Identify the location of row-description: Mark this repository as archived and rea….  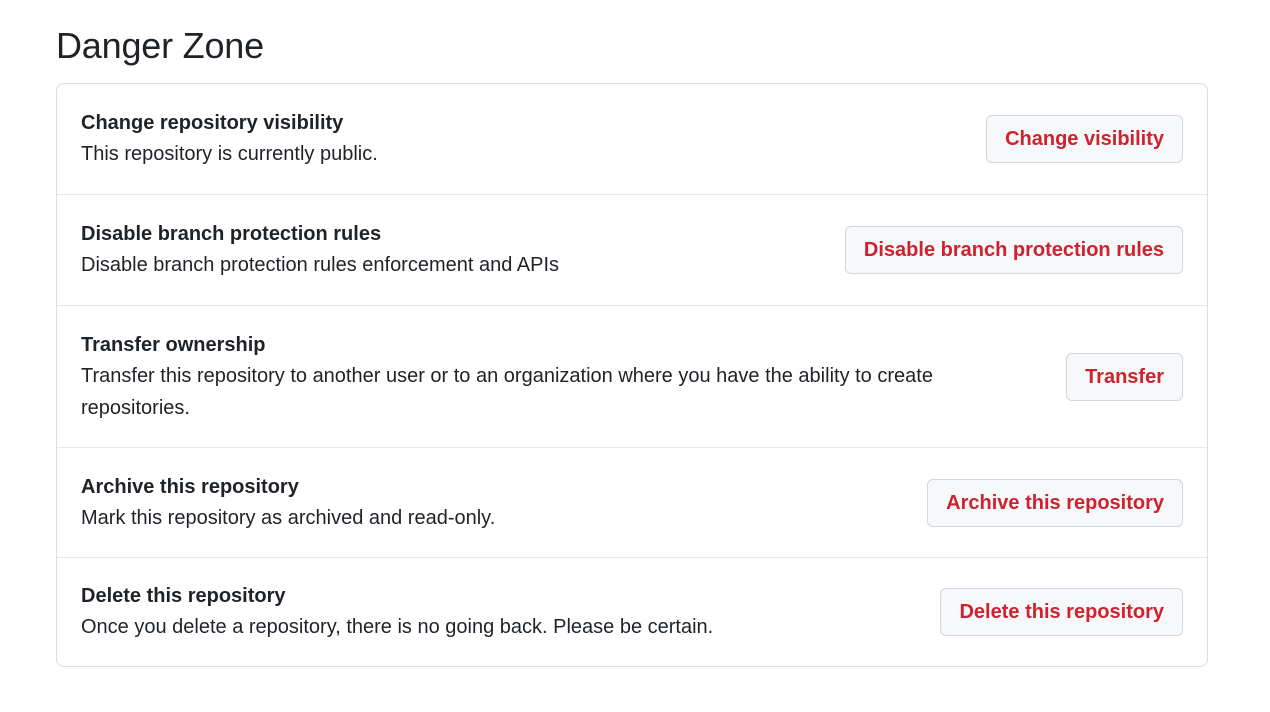
(288, 517).